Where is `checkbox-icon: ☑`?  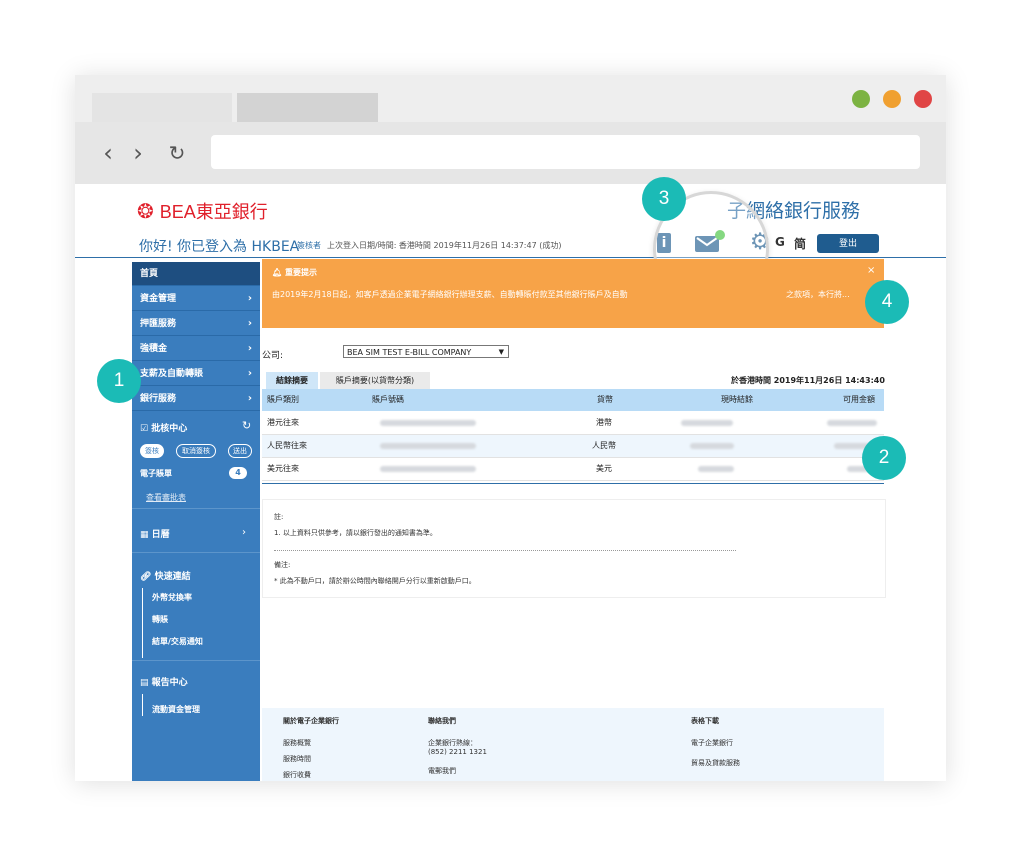
checkbox-icon: ☑ is located at coordinates (144, 429).